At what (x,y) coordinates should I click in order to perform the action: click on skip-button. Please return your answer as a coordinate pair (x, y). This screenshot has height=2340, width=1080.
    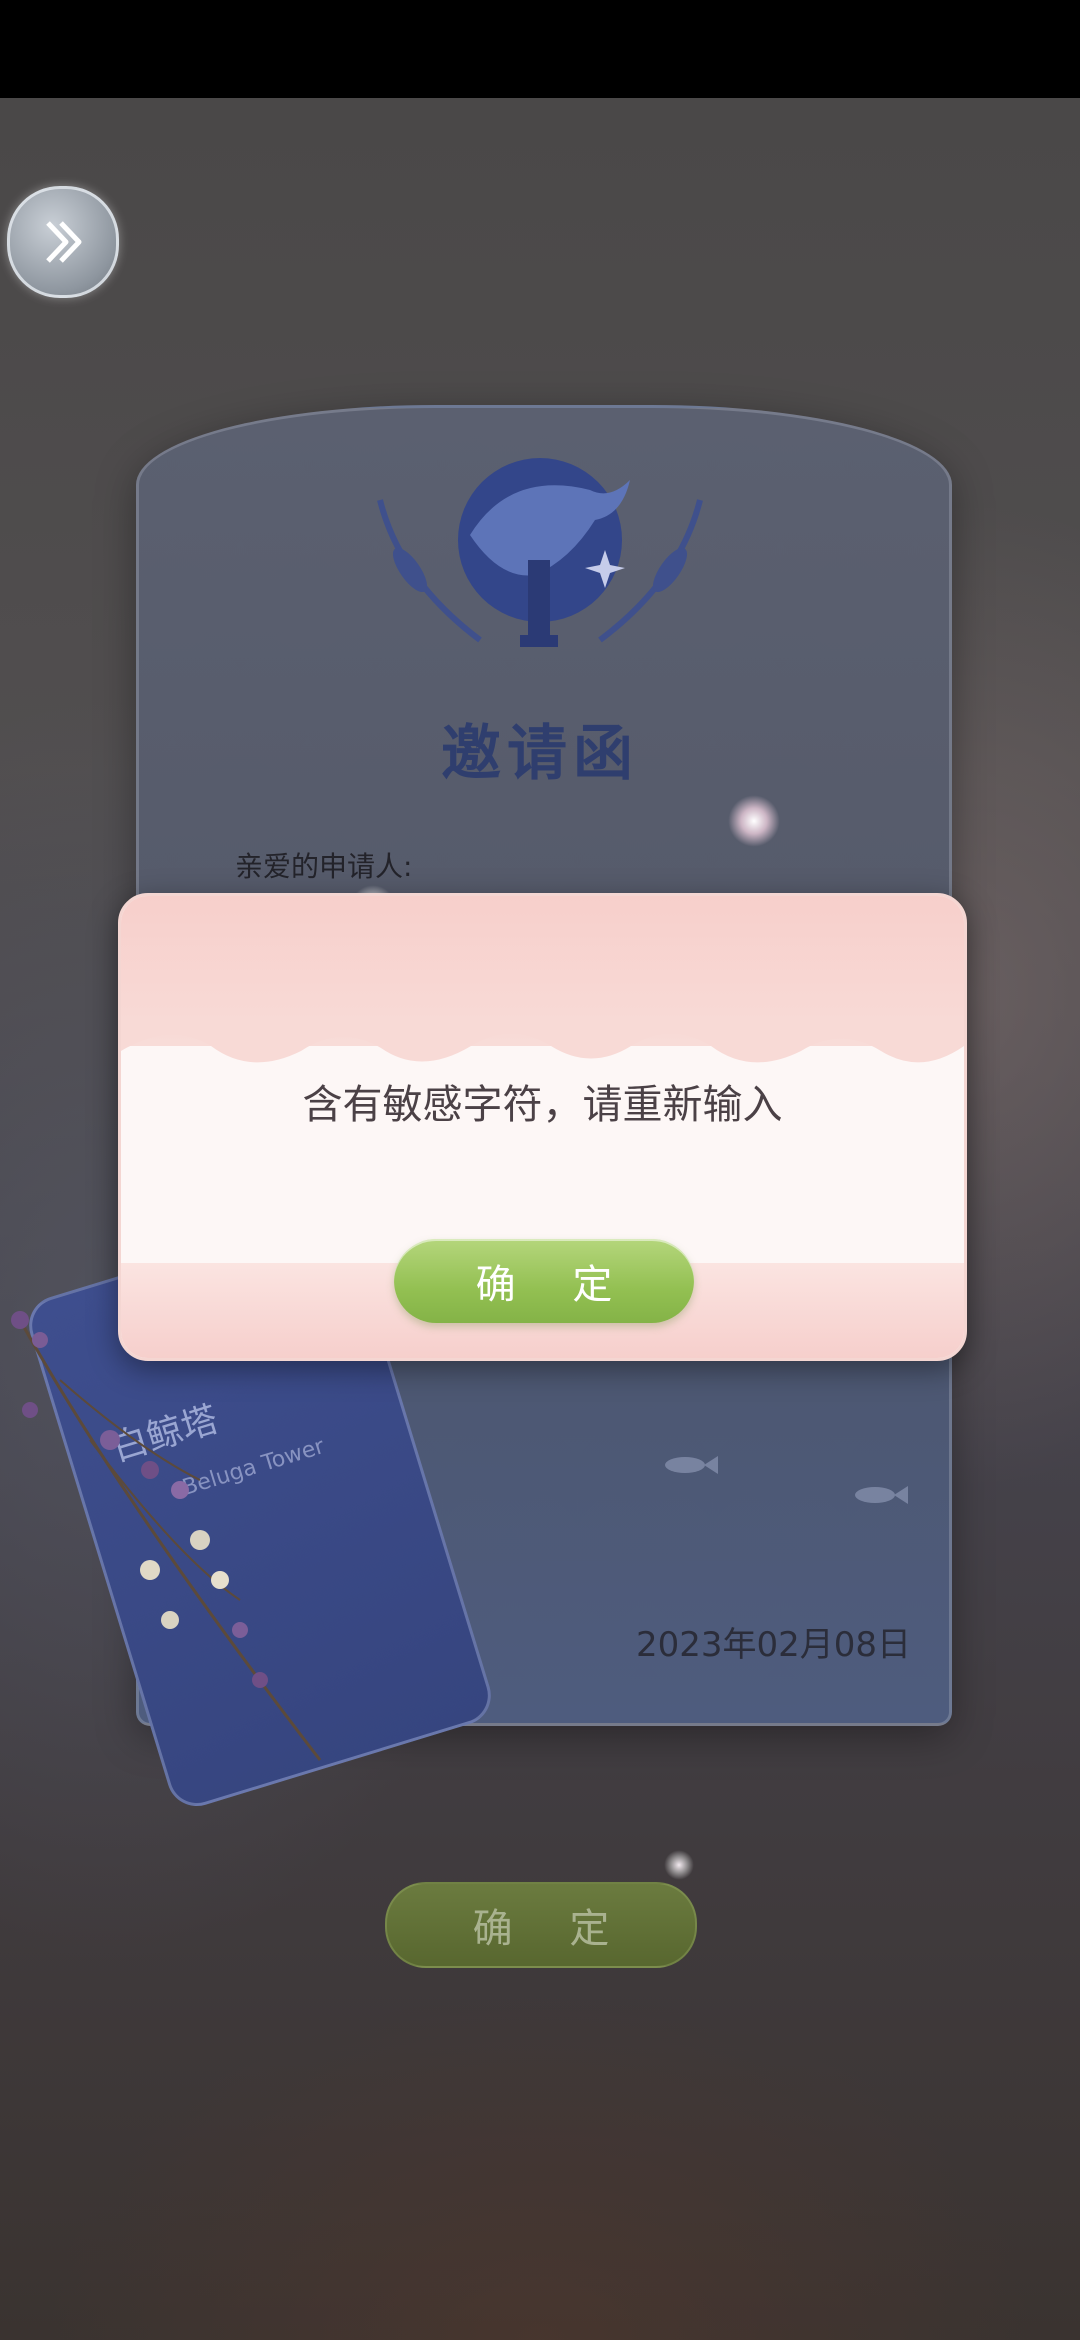
    Looking at the image, I should click on (63, 242).